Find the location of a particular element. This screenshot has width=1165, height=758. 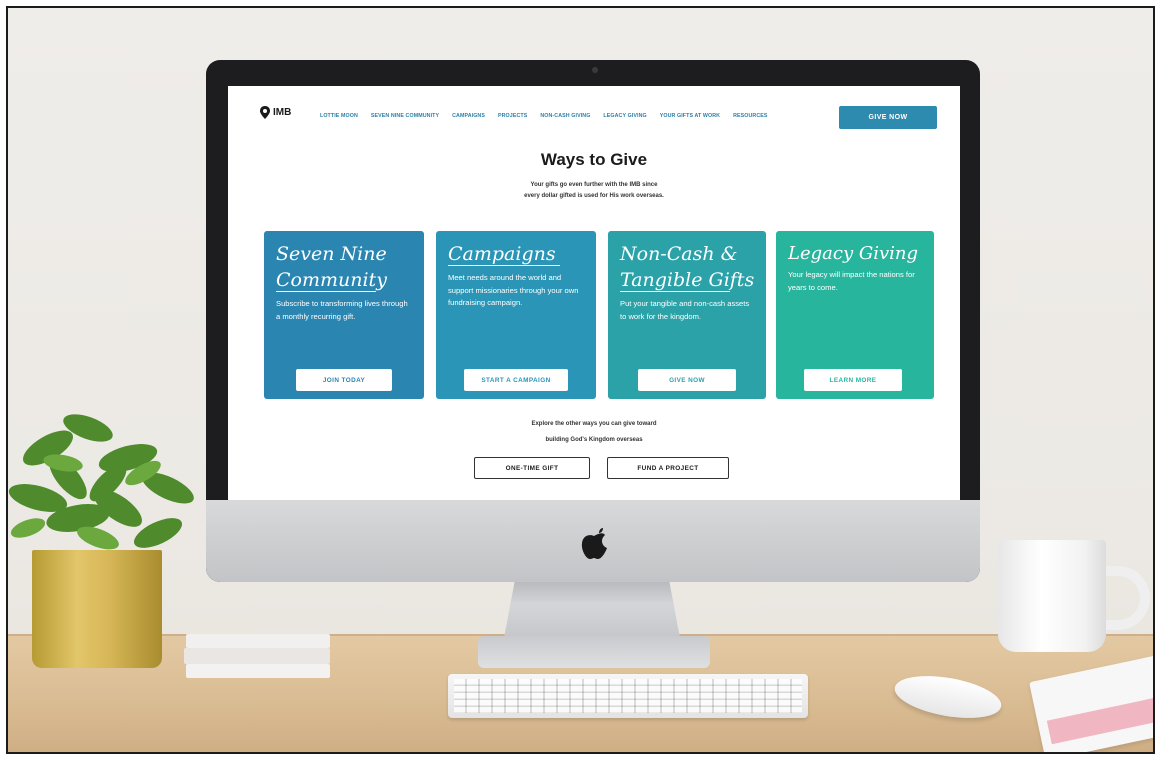

give-now-card-button: GIVE NOW is located at coordinates (687, 380).